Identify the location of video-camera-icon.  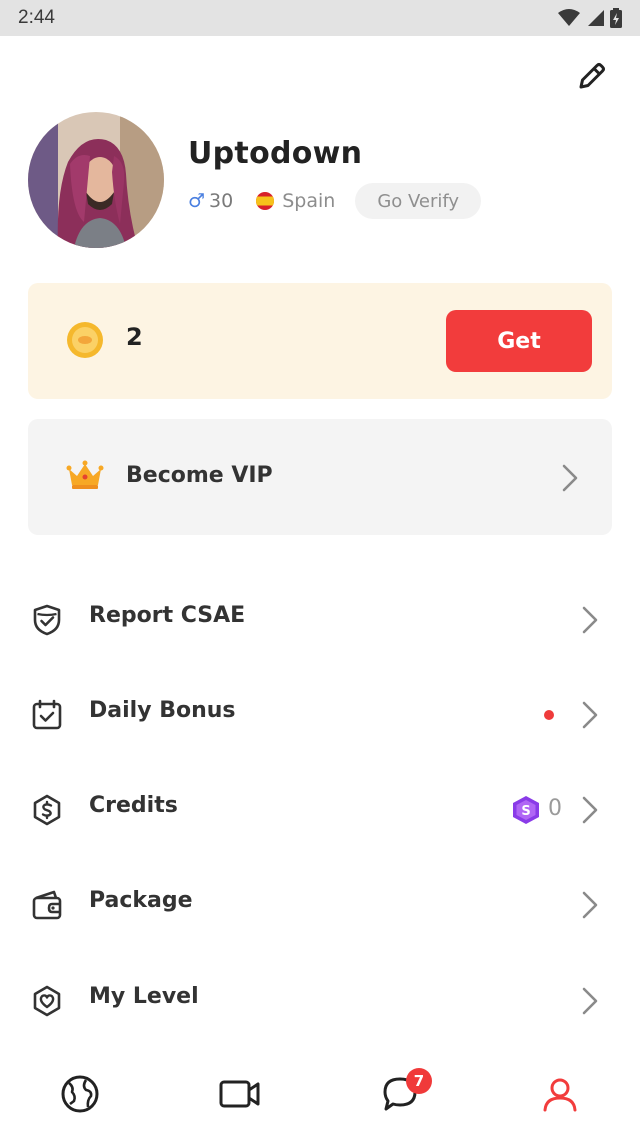
(239, 1094).